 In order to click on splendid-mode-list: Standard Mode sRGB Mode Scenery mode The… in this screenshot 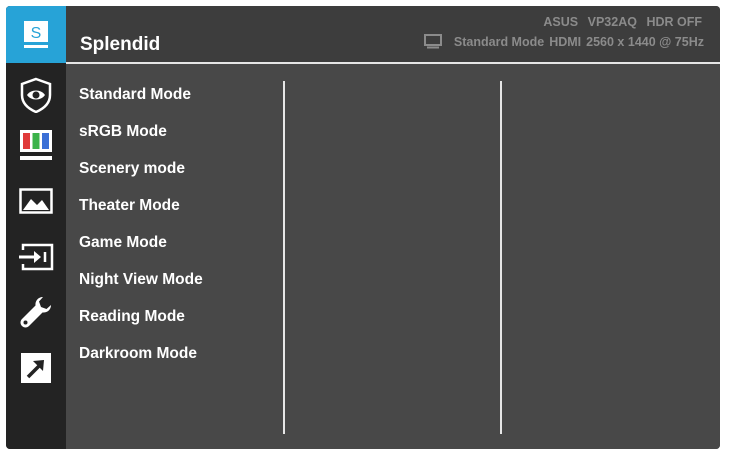, I will do `click(141, 234)`.